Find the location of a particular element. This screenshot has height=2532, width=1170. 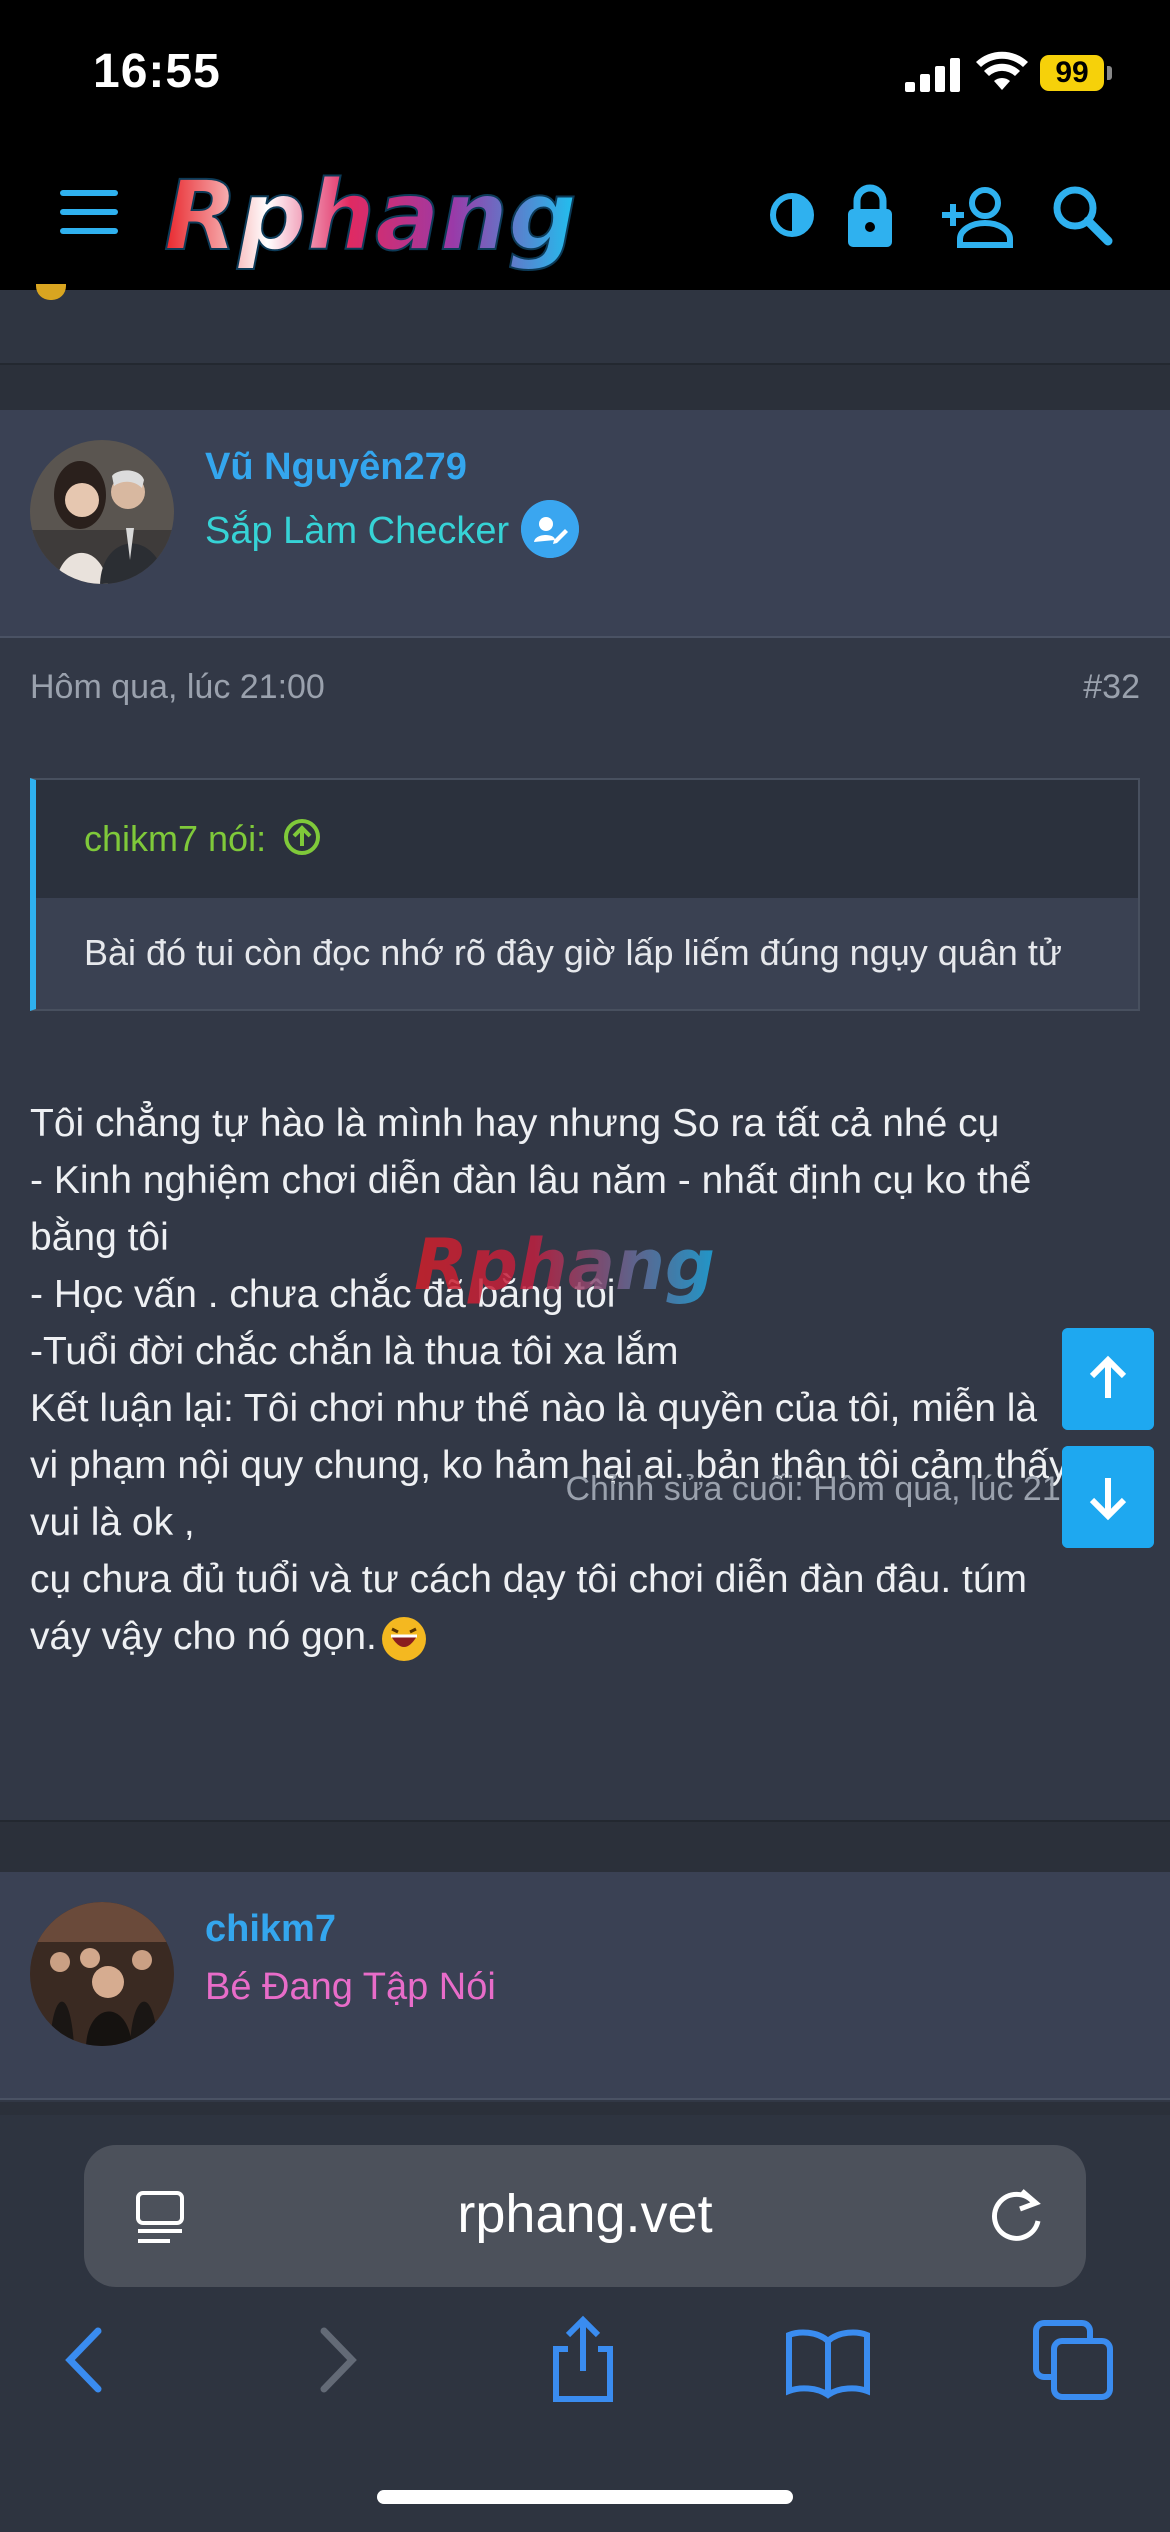

url-text: rphang.vet is located at coordinates (585, 2214).